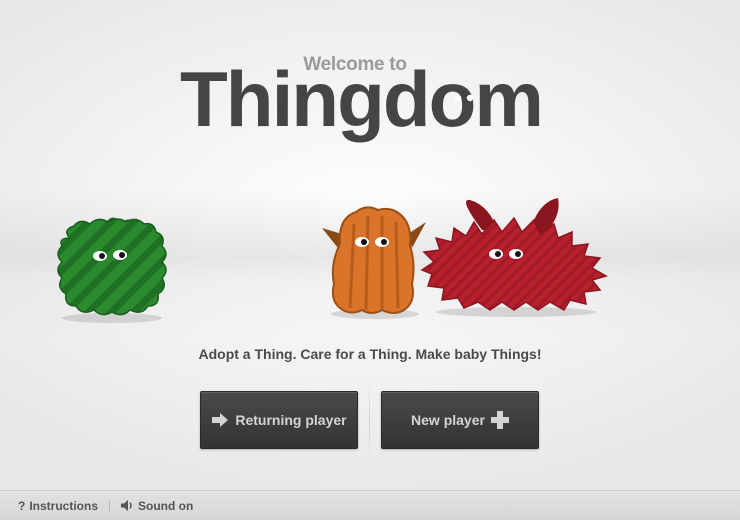 This screenshot has height=520, width=740. I want to click on red-spiky-thing, so click(520, 258).